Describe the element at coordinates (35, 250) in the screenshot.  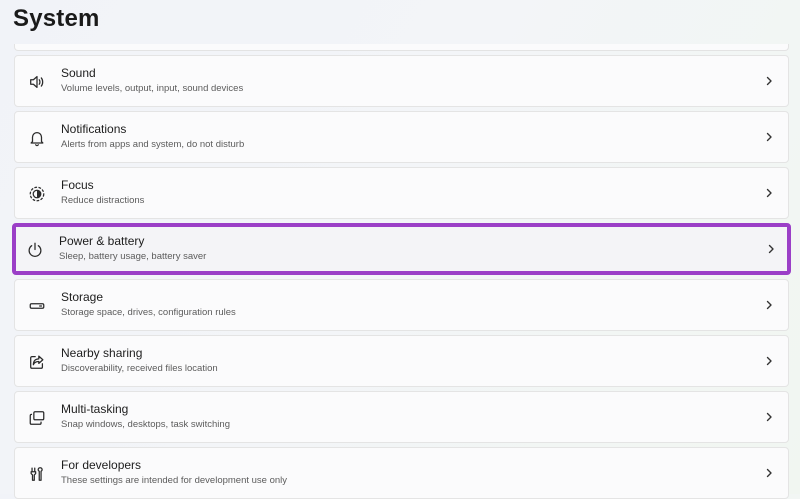
I see `power-icon` at that location.